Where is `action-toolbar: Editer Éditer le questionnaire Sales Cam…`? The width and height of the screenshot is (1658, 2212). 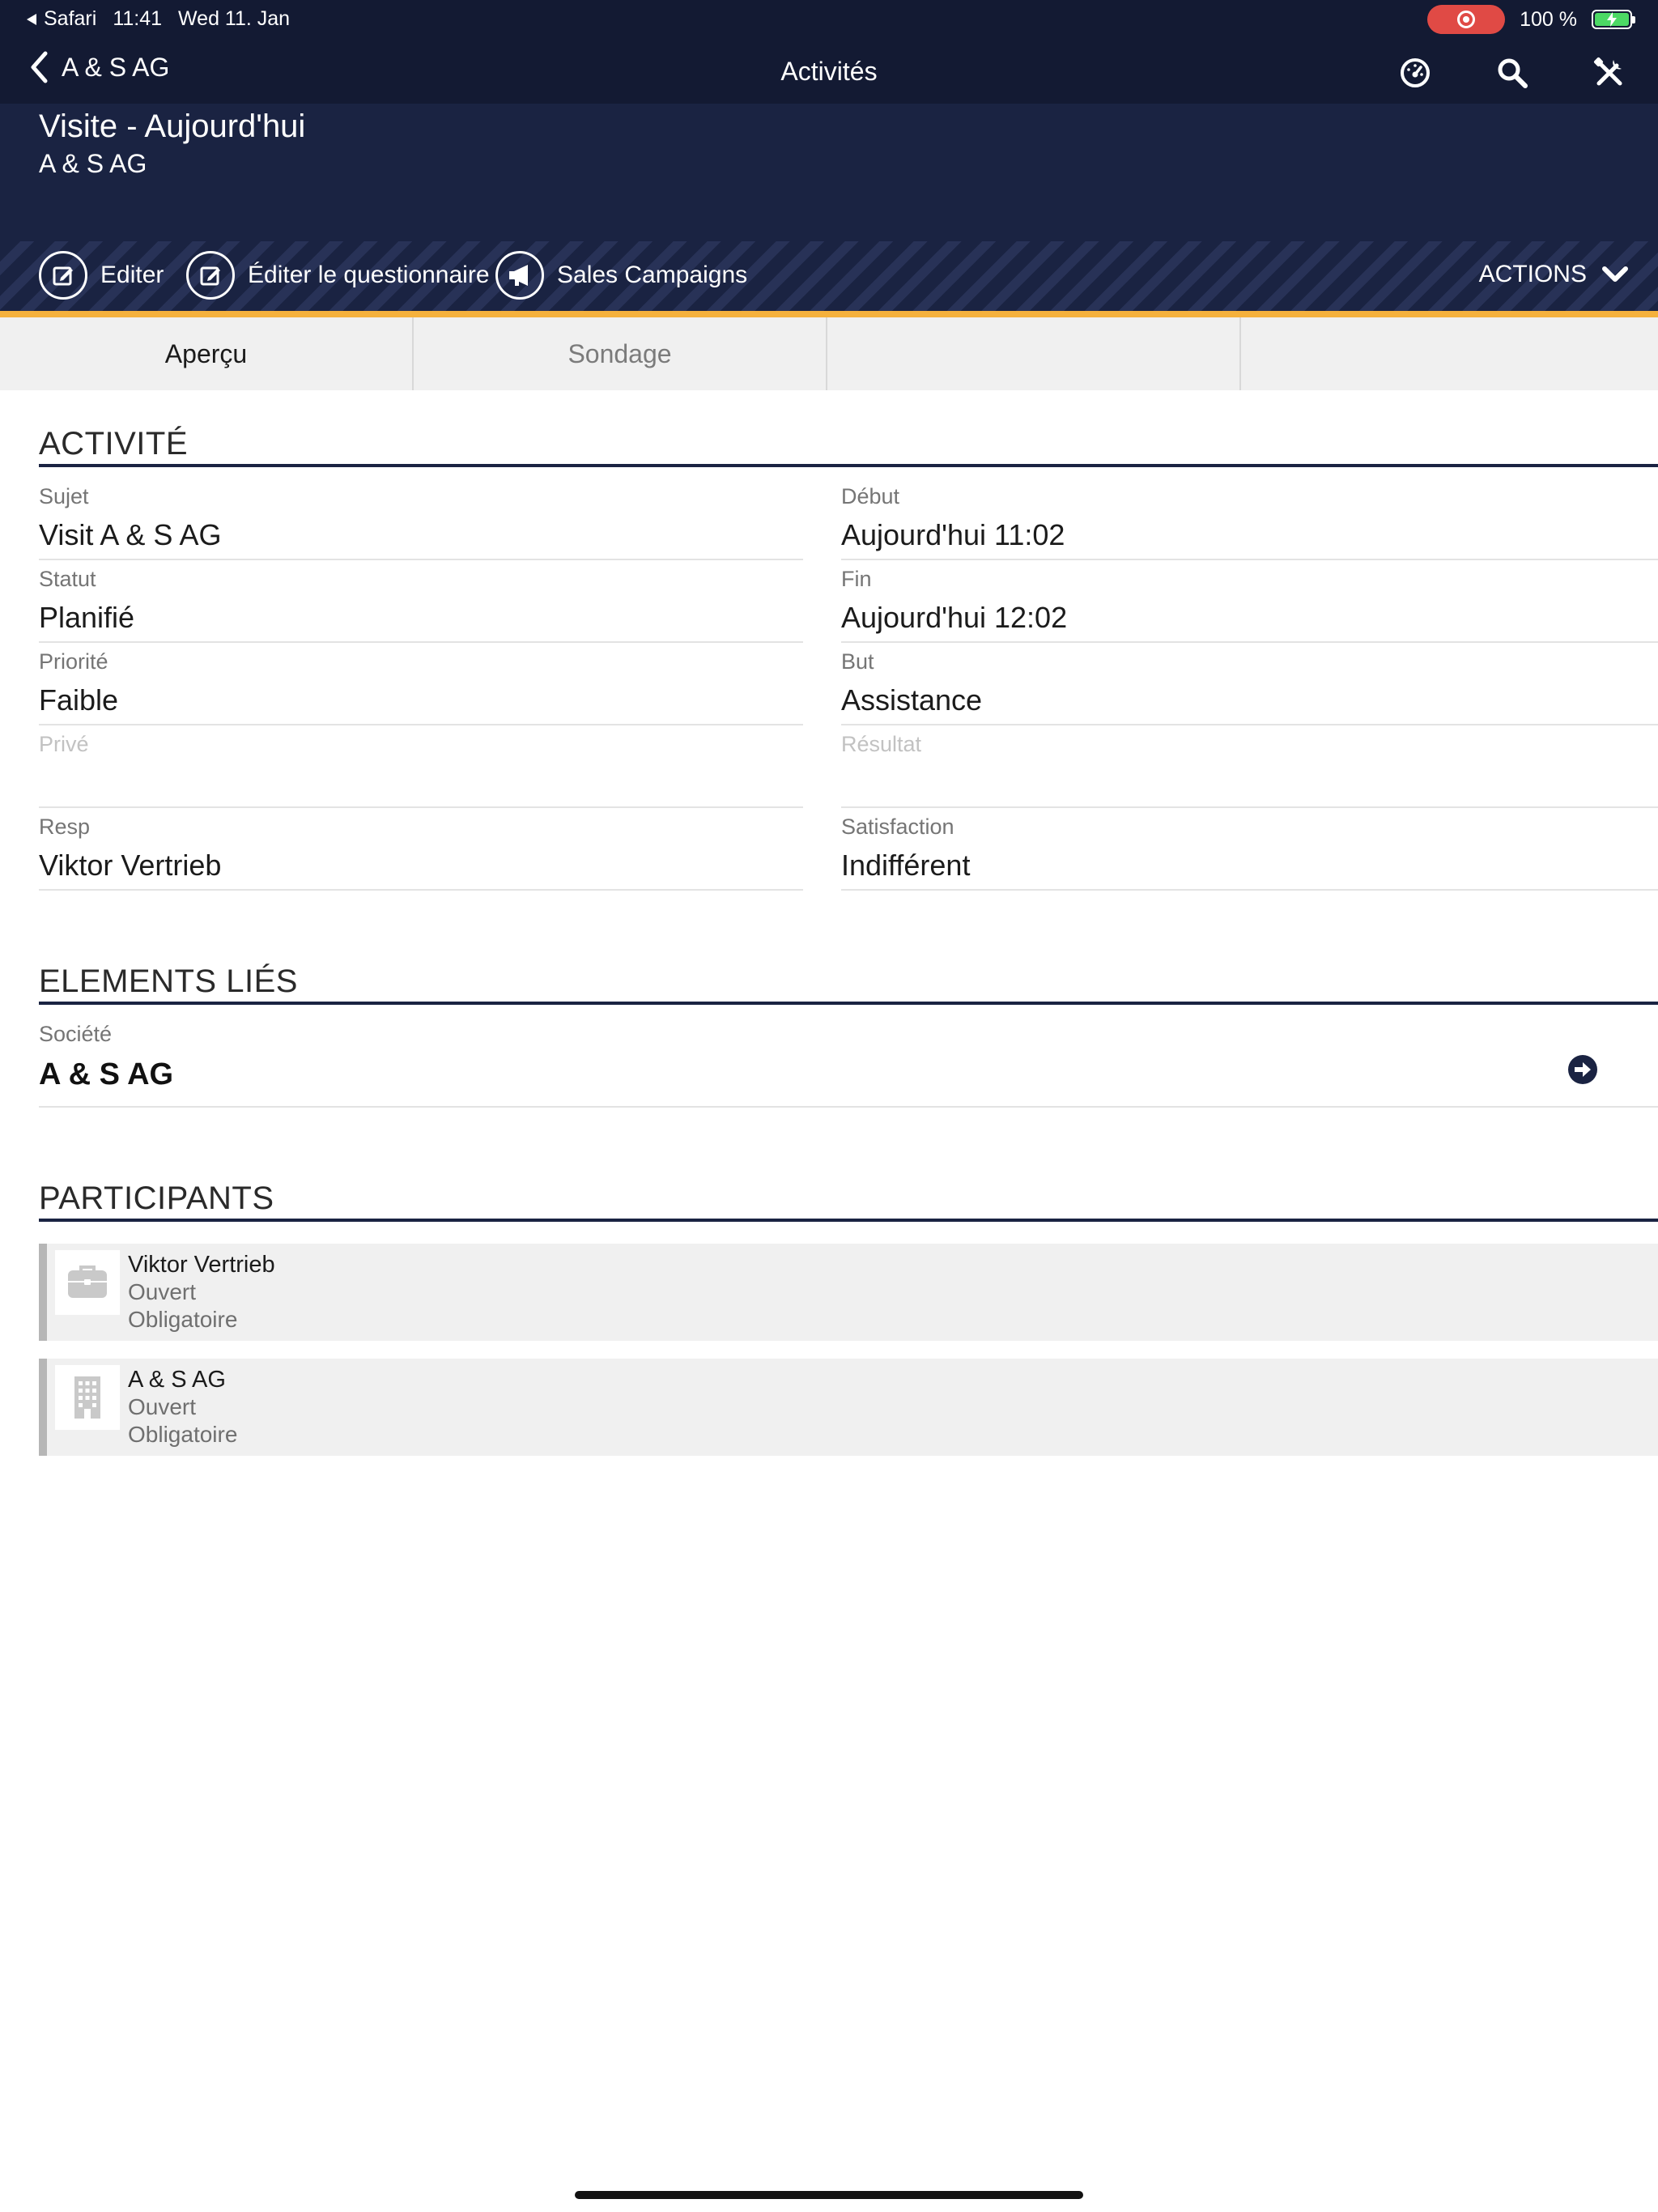
action-toolbar: Editer Éditer le questionnaire Sales Cam… is located at coordinates (829, 276).